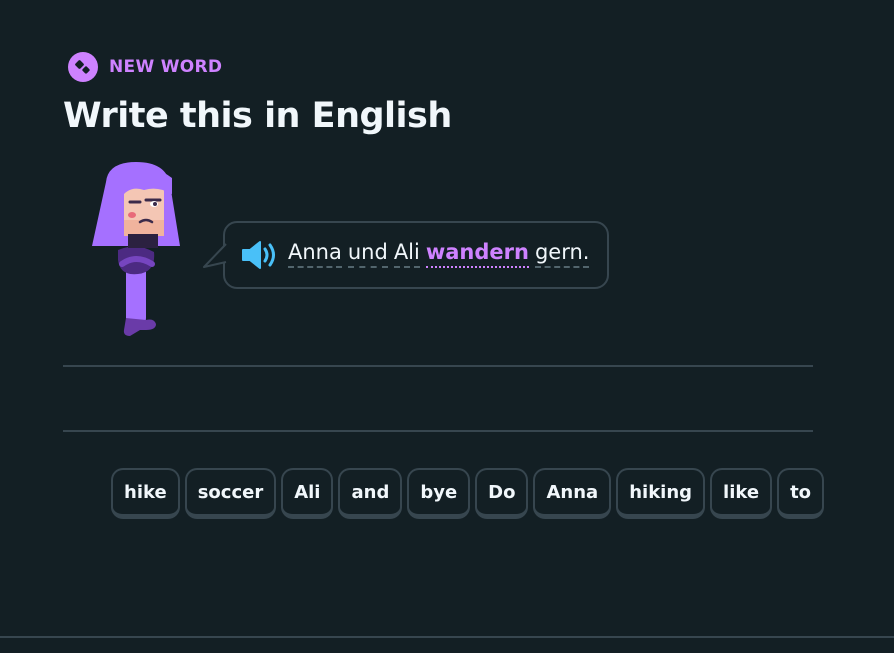 The width and height of the screenshot is (894, 653). Describe the element at coordinates (136, 249) in the screenshot. I see `character-illustration` at that location.